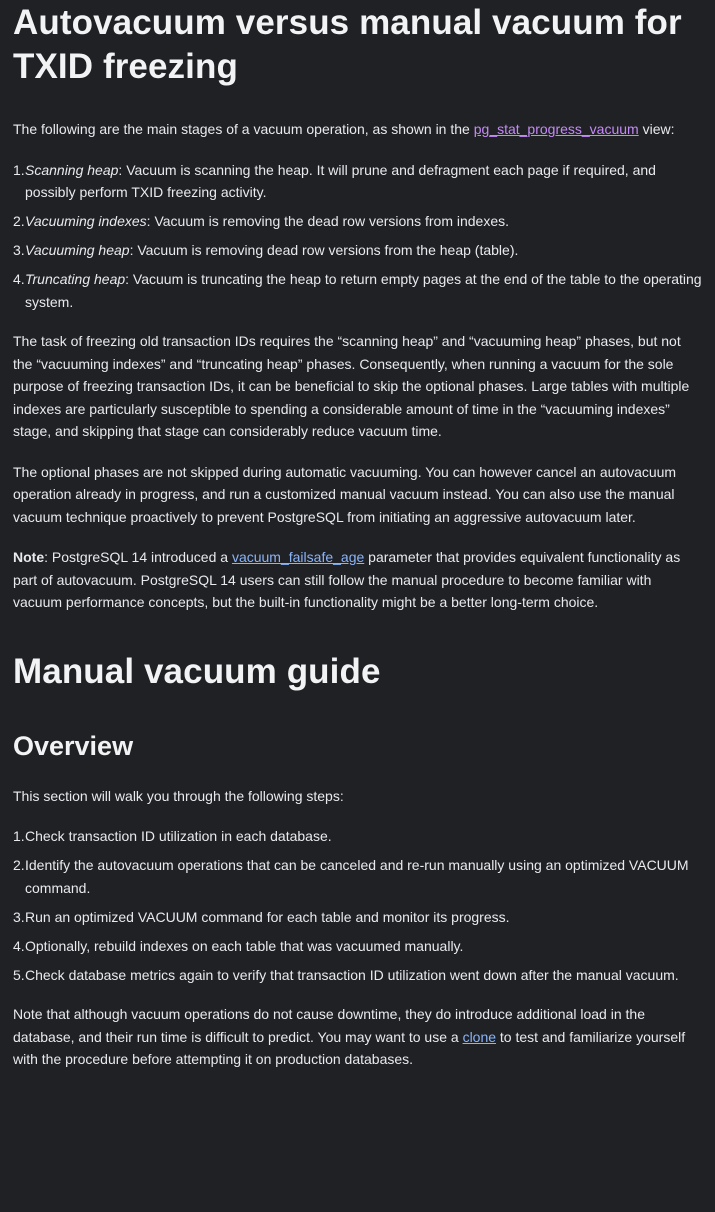  I want to click on clone-link: clone, so click(479, 1037).